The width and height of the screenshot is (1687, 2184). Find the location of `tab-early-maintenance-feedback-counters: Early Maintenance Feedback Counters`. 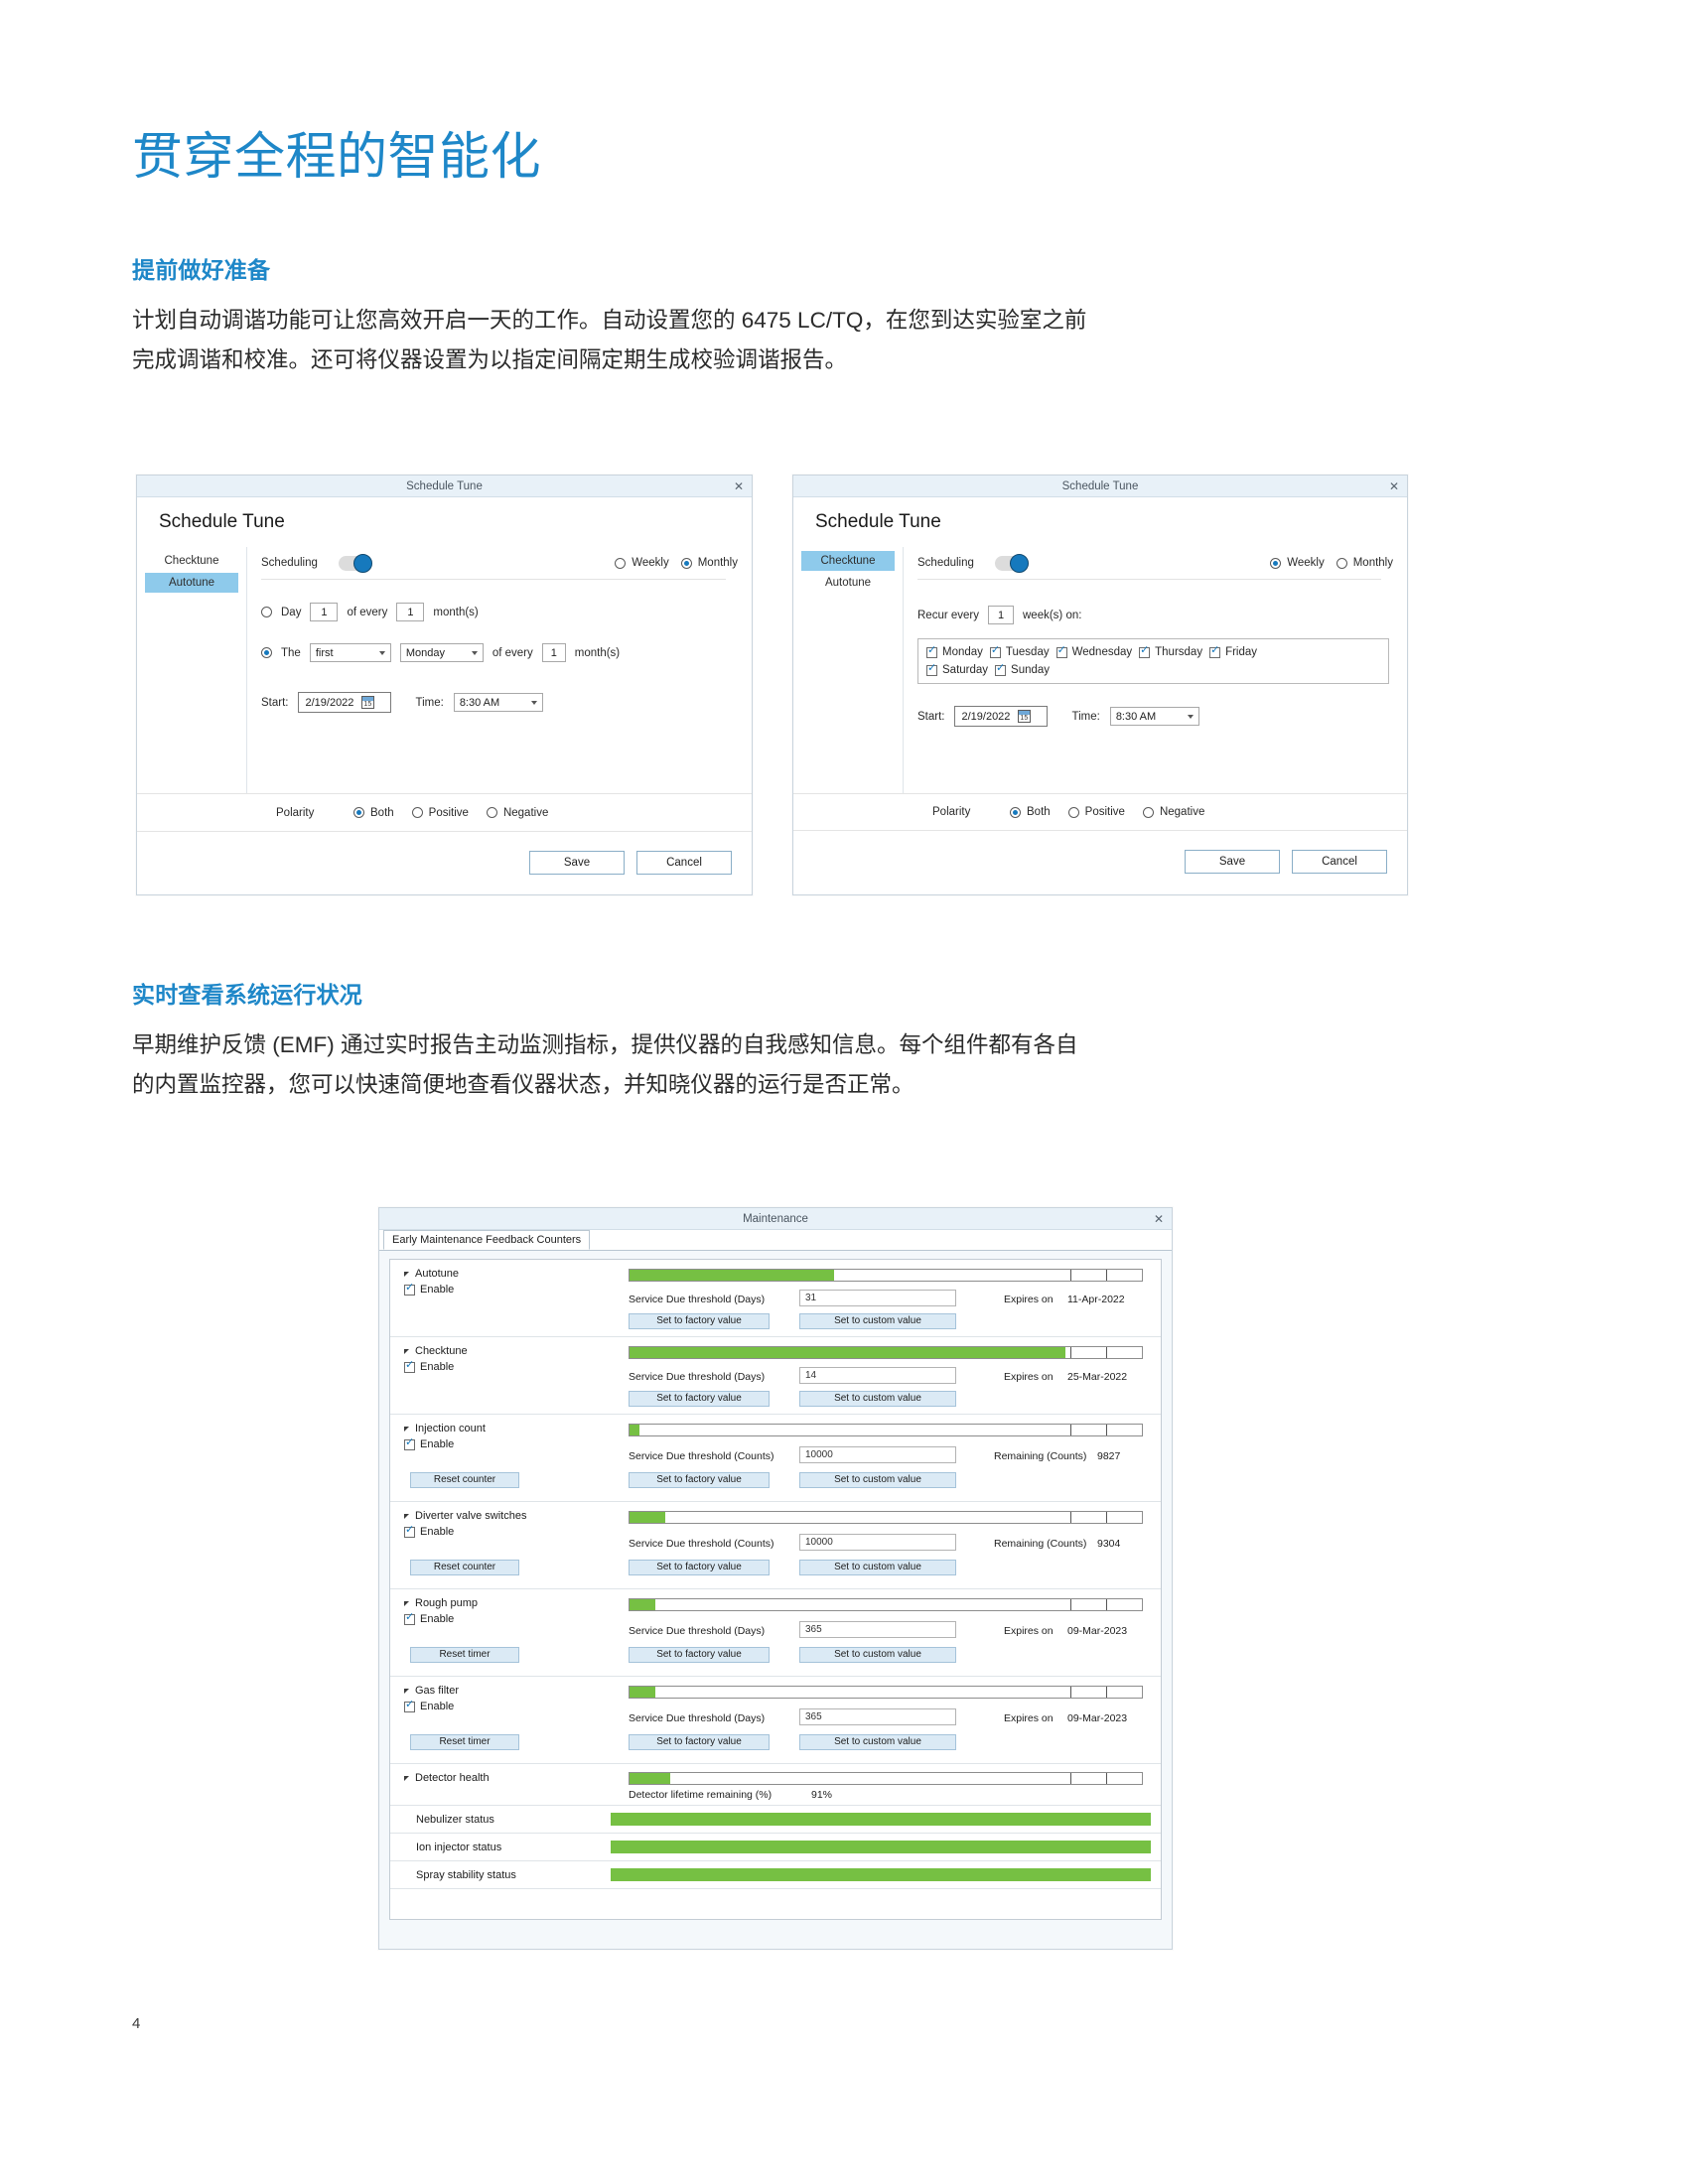

tab-early-maintenance-feedback-counters: Early Maintenance Feedback Counters is located at coordinates (487, 1240).